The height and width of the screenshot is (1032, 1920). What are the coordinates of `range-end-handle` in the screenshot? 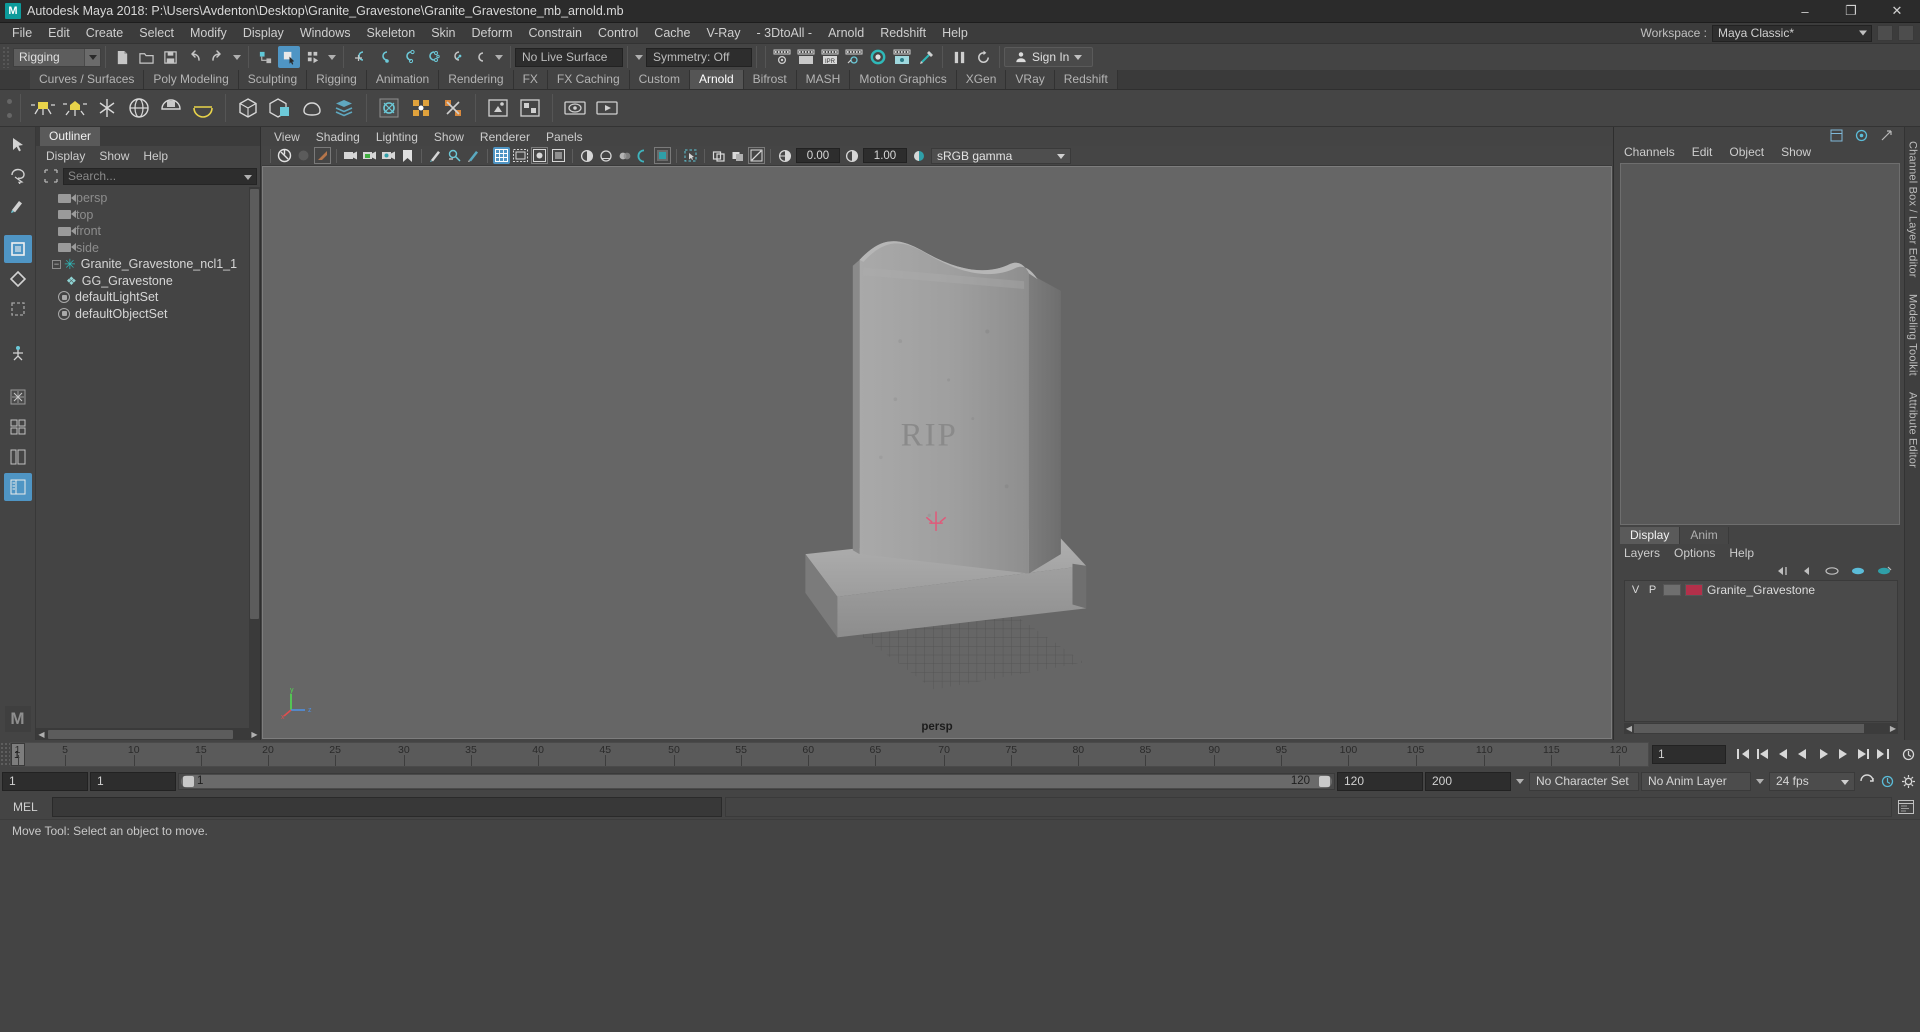 It's located at (1324, 781).